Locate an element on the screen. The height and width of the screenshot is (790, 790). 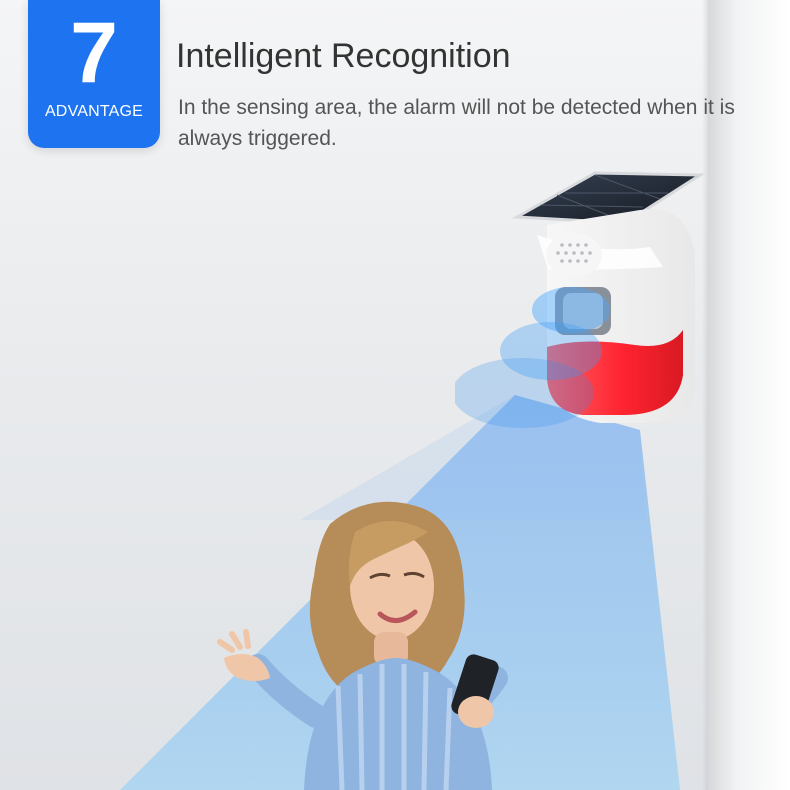
feature-title: Intelligent Recognition is located at coordinates (343, 56).